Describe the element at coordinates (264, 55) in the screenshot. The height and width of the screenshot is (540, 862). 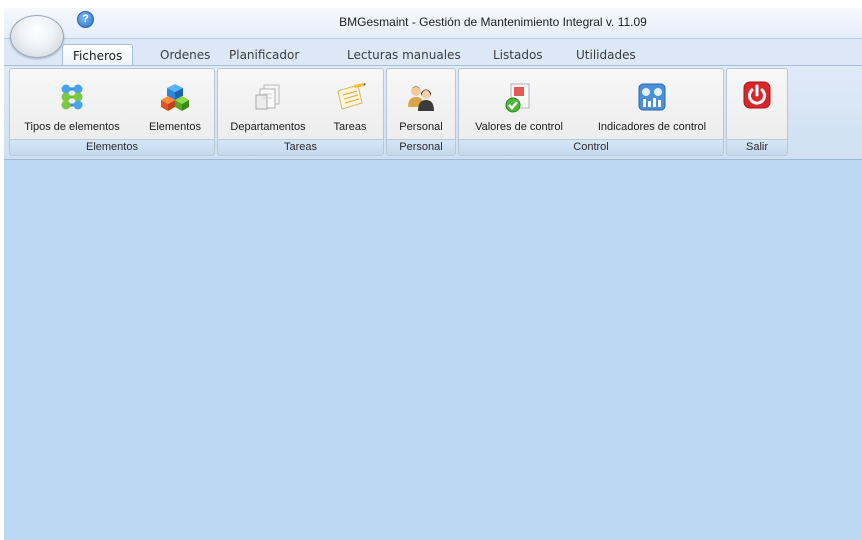
I see `tab-planificador: Planificador` at that location.